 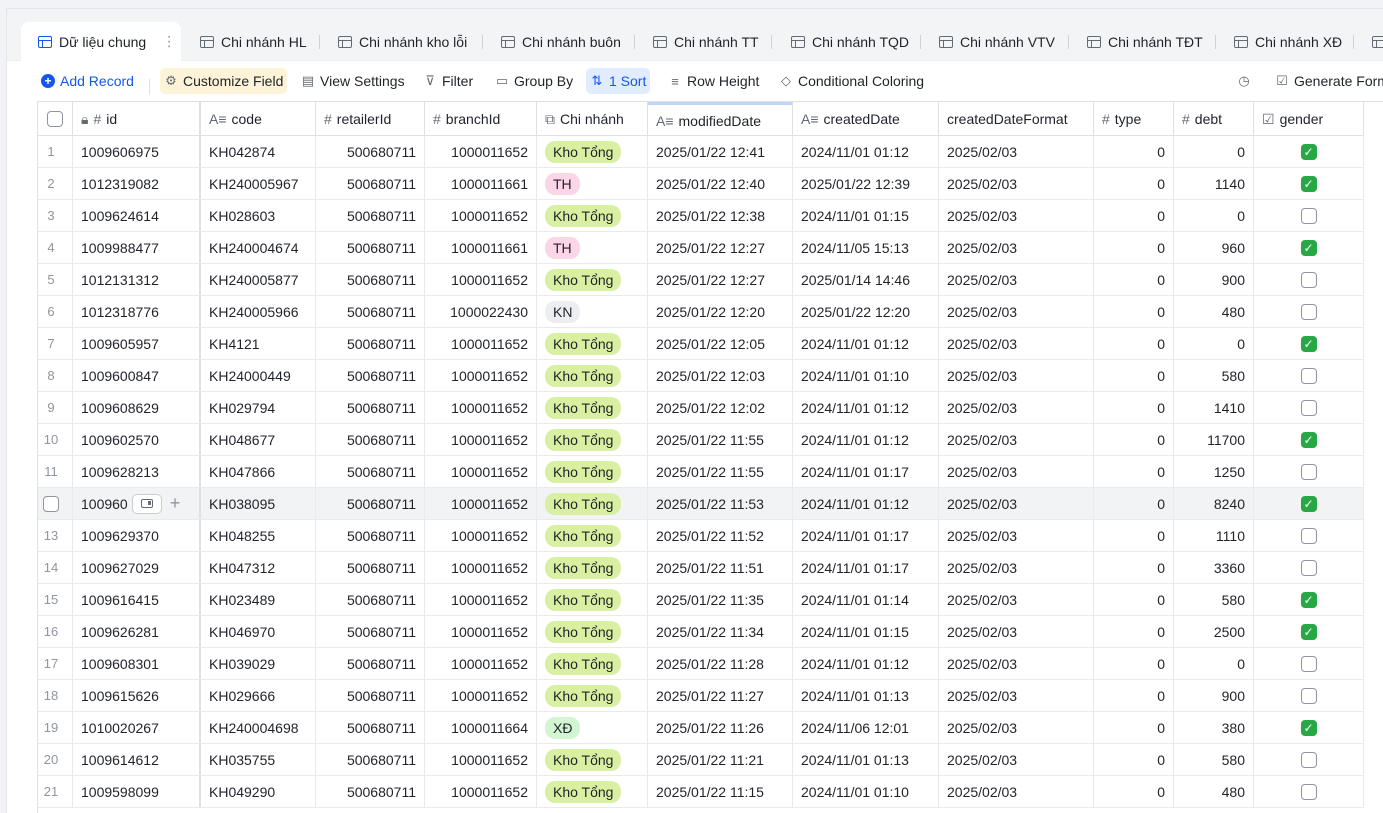 I want to click on cell-id: 1009626281, so click(x=137, y=631).